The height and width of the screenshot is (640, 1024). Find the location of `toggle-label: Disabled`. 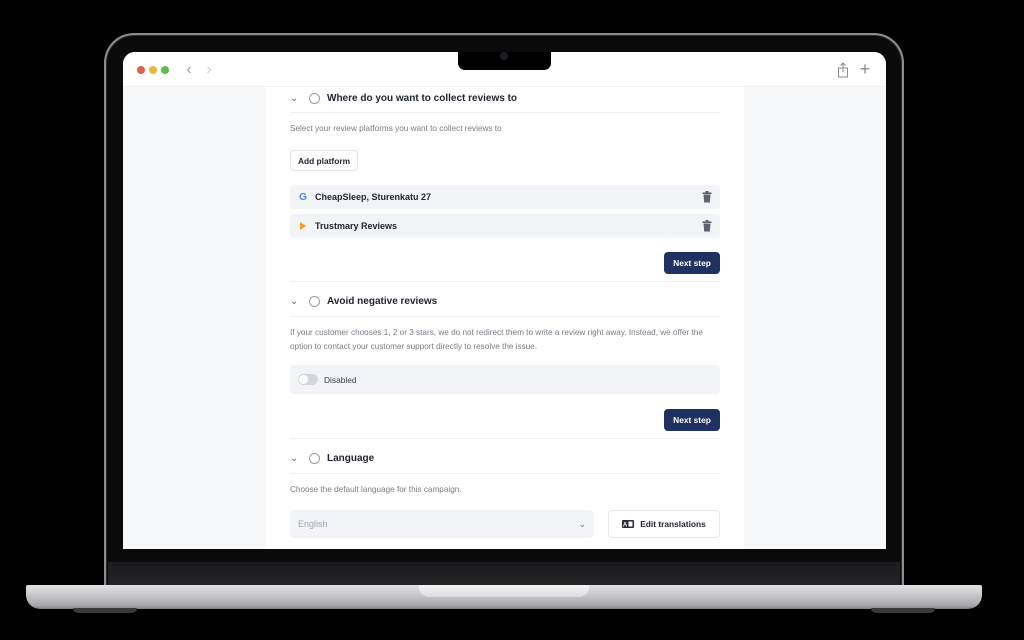

toggle-label: Disabled is located at coordinates (340, 379).